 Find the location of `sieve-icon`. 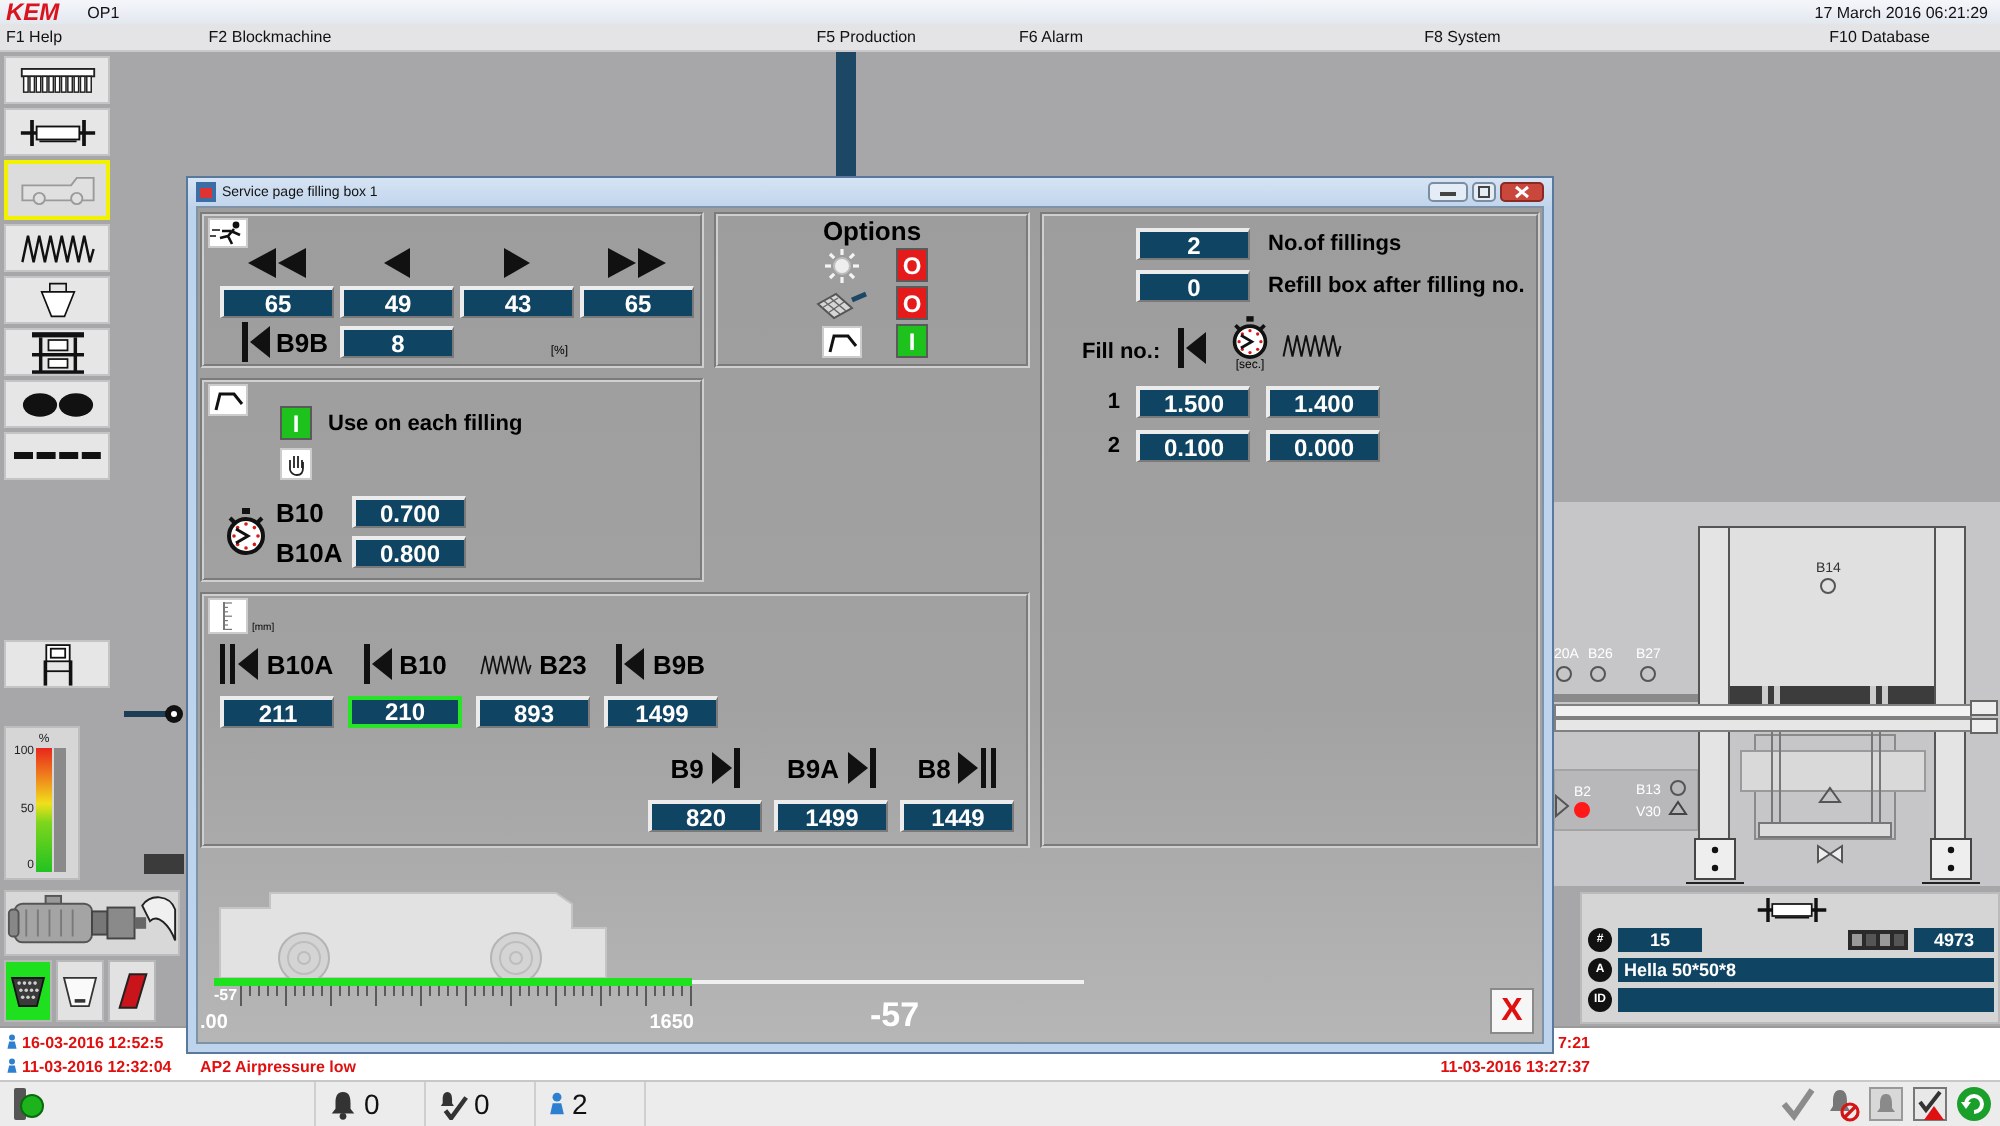

sieve-icon is located at coordinates (28, 991).